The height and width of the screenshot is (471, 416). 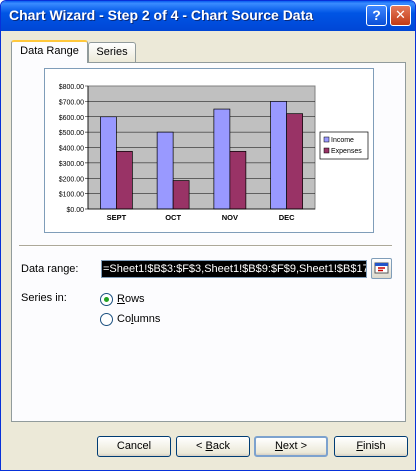 I want to click on finish-label-text: inish, so click(x=374, y=446).